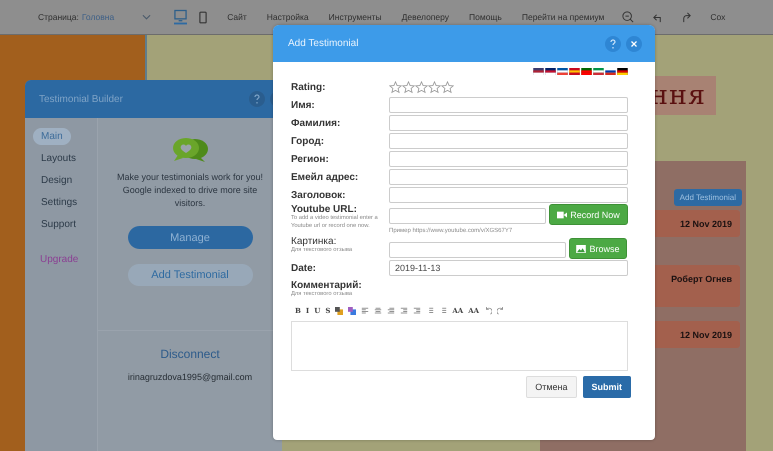 The height and width of the screenshot is (451, 773). I want to click on youtube-url-field, so click(467, 216).